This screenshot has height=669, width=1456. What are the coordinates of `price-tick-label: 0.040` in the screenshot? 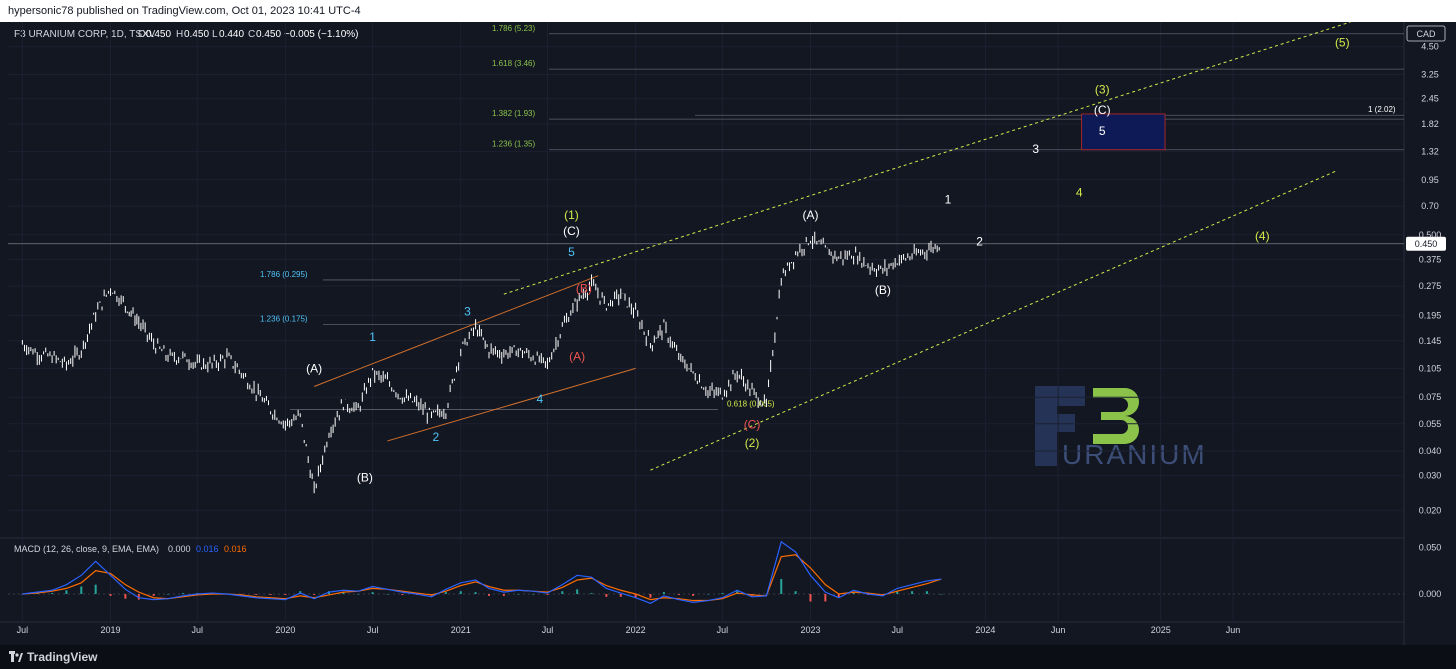 It's located at (1430, 451).